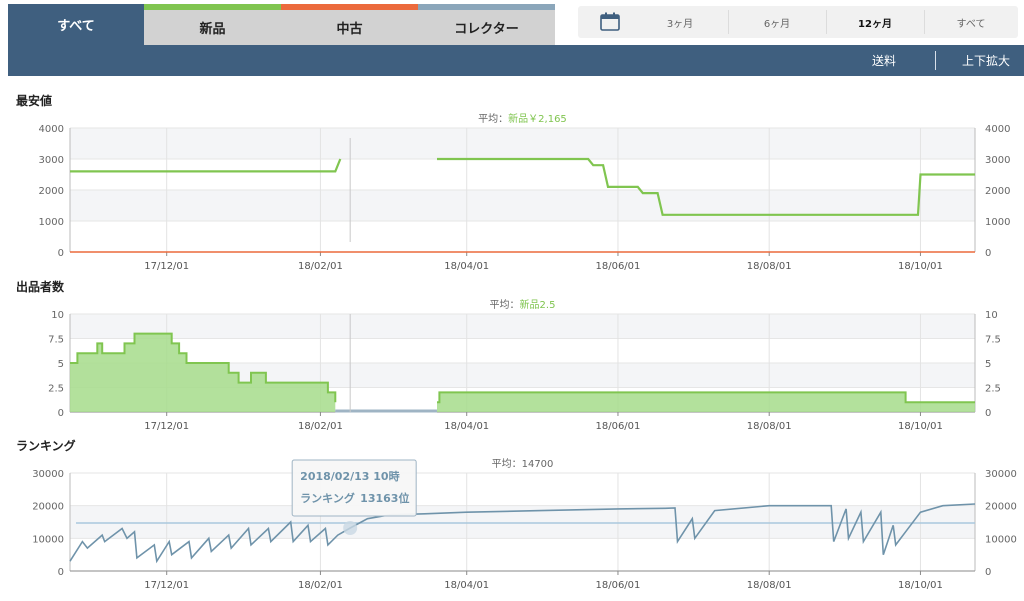 The width and height of the screenshot is (1024, 601). Describe the element at coordinates (997, 191) in the screenshot. I see `y-tick-label-right: 2000` at that location.